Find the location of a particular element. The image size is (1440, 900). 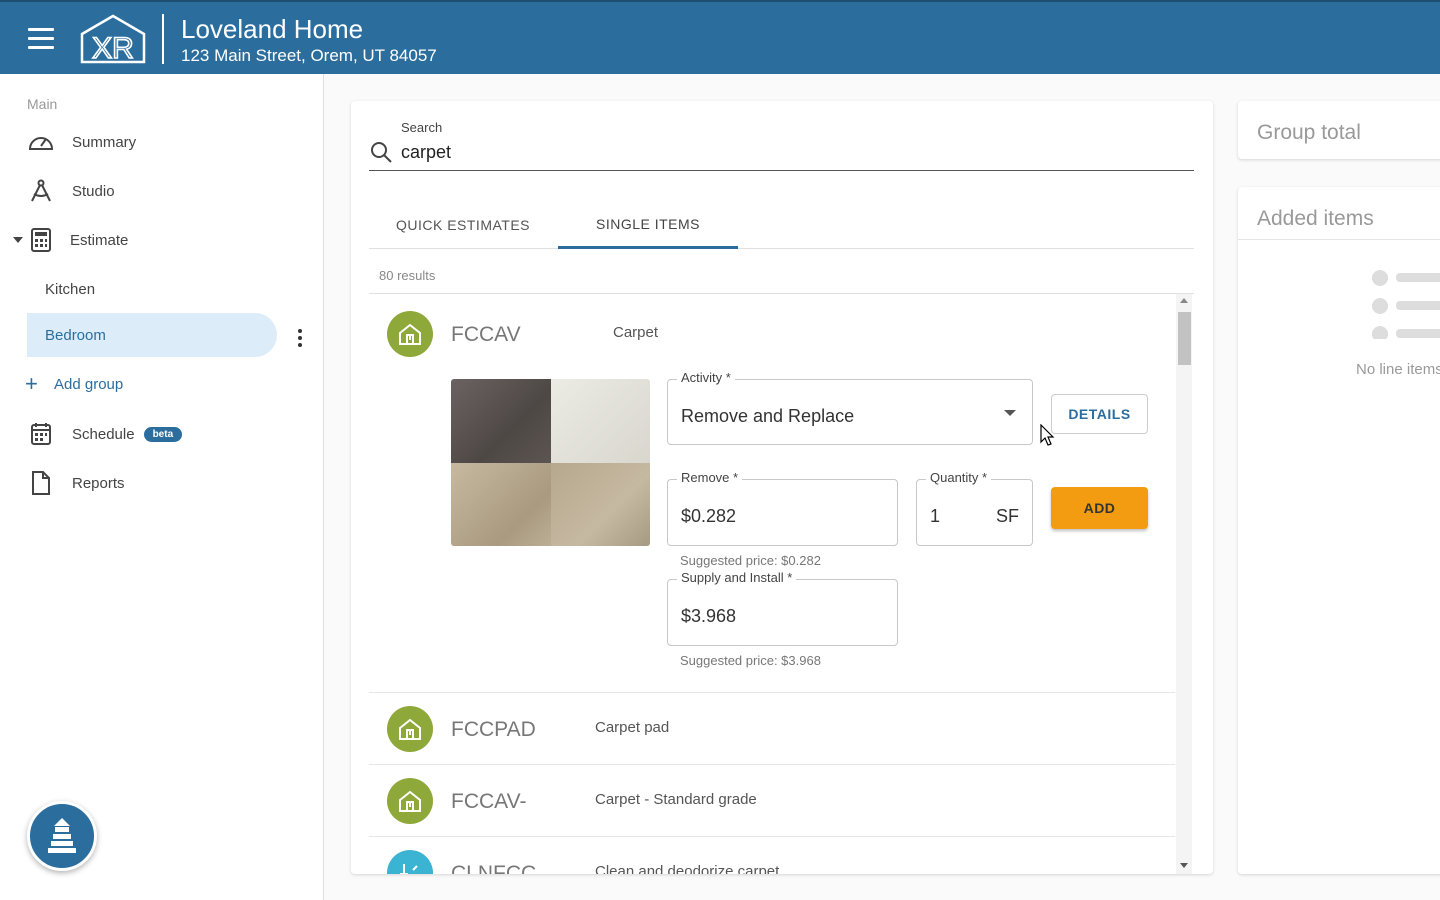

group-kitchen: Kitchen is located at coordinates (152, 289).